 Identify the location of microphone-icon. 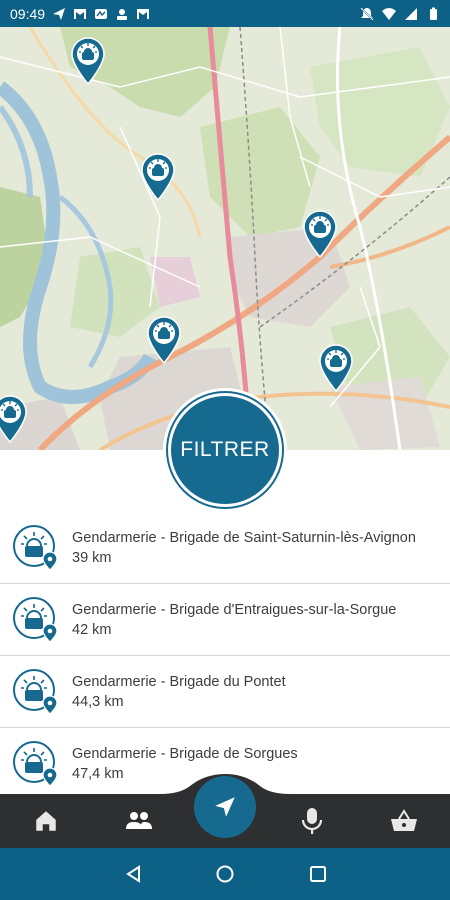
(312, 821).